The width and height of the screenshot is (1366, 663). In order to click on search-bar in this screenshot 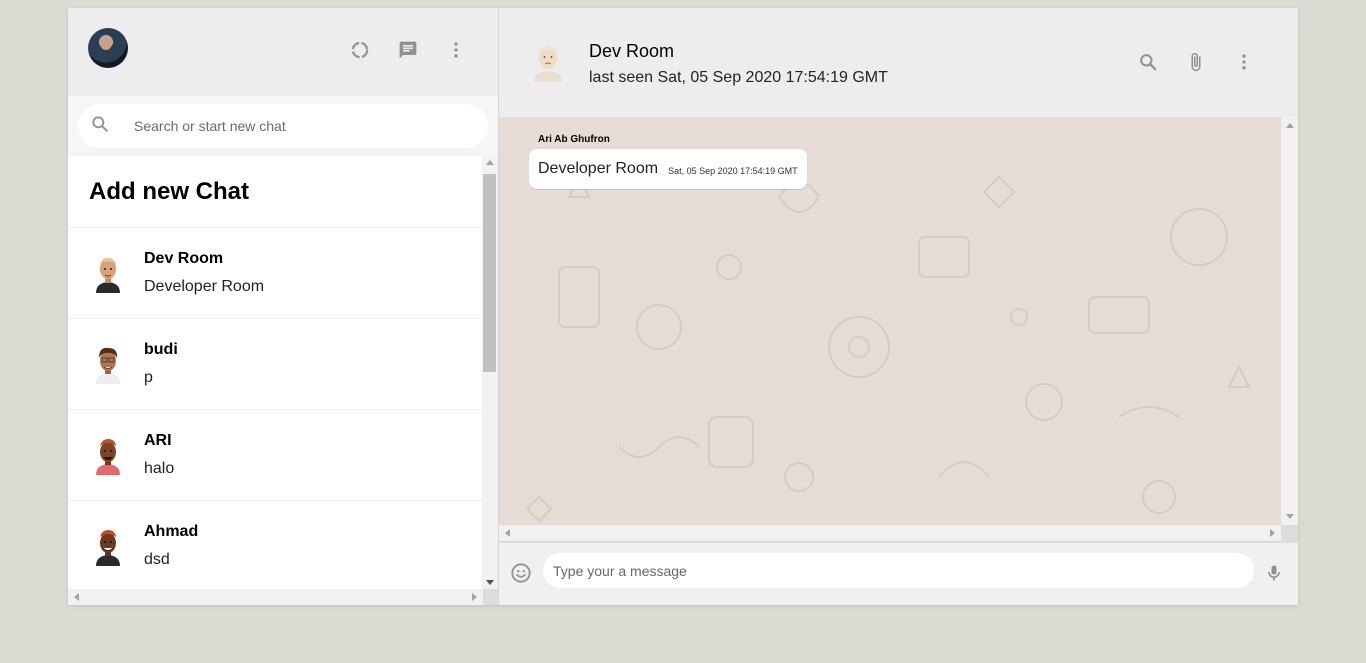, I will do `click(283, 126)`.